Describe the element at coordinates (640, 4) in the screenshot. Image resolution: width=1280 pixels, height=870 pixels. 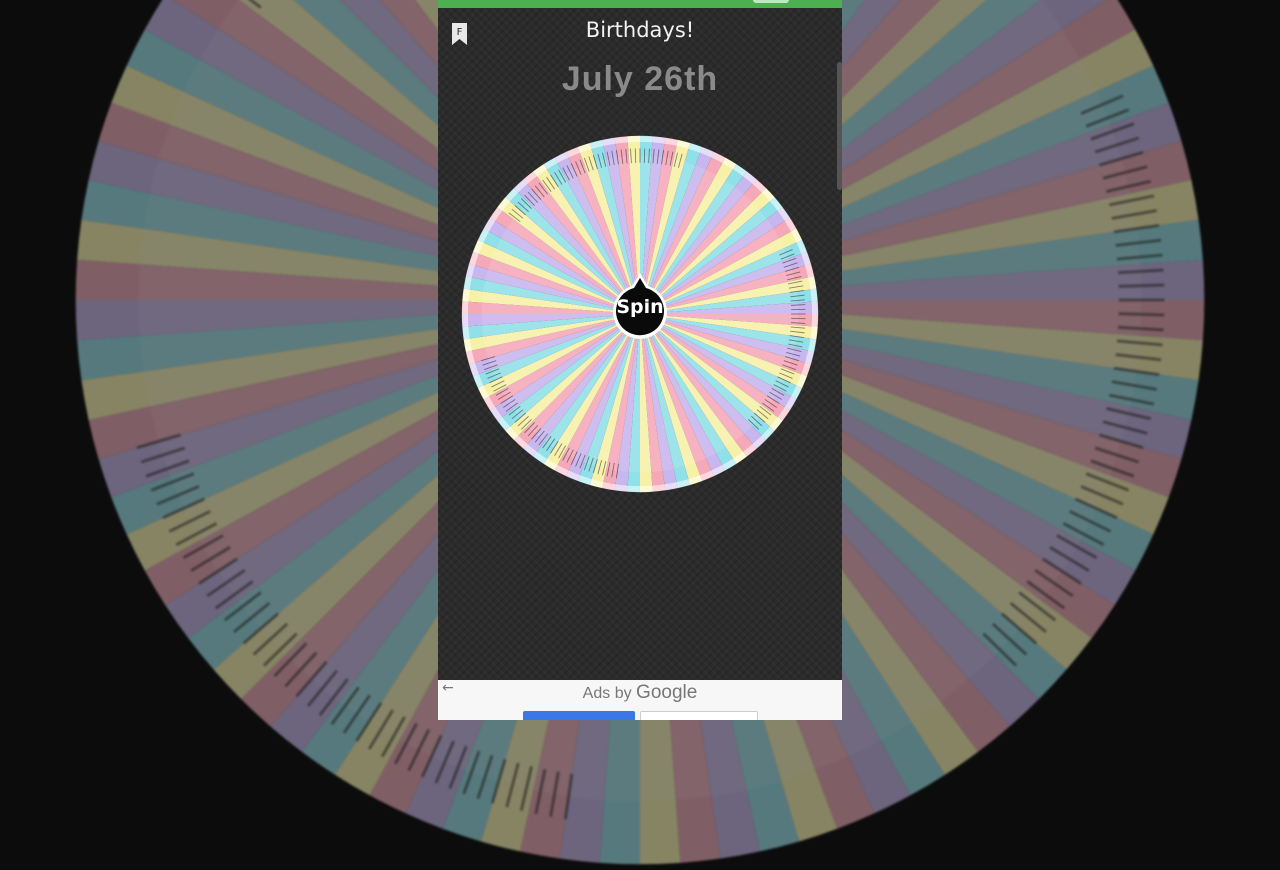
I see `status-bar` at that location.